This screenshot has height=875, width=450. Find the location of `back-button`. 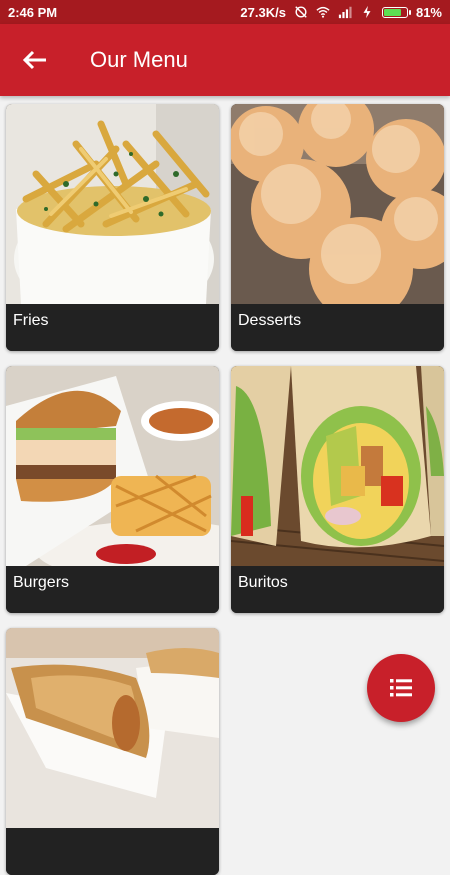

back-button is located at coordinates (35, 60).